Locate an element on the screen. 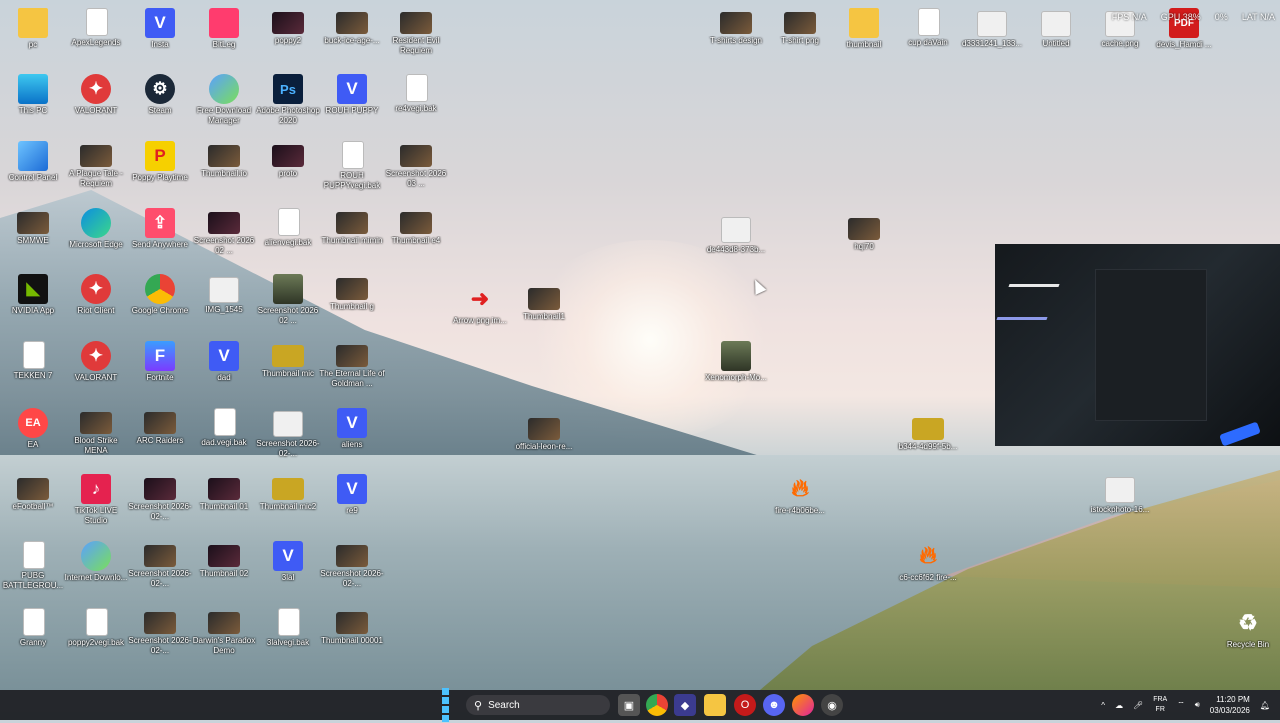  notification-icon: 🔔︎ is located at coordinates (1265, 705).